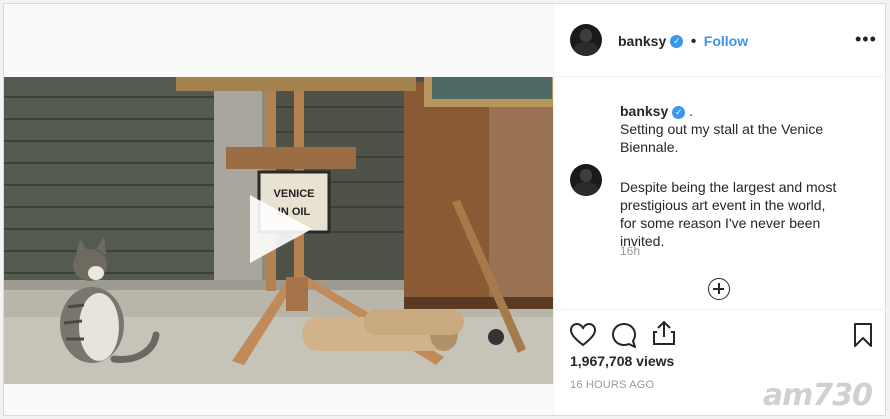 This screenshot has height=419, width=890. What do you see at coordinates (281, 229) in the screenshot?
I see `play-icon` at bounding box center [281, 229].